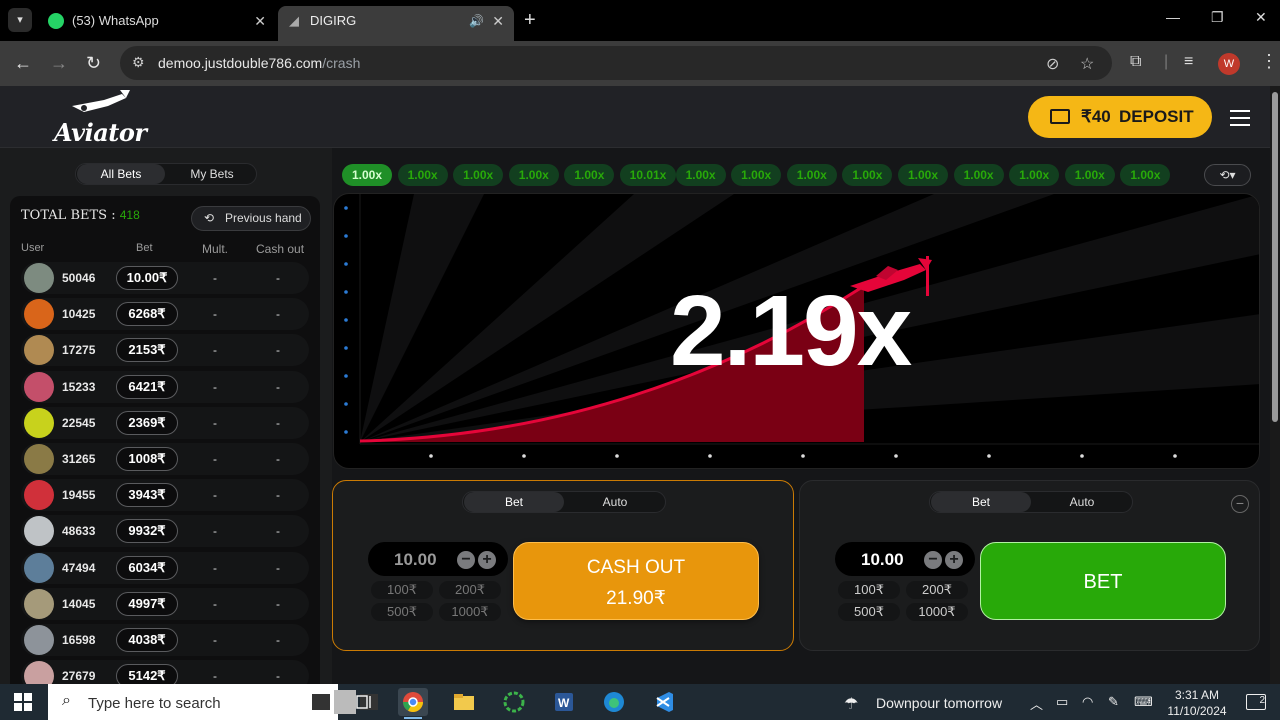  Describe the element at coordinates (1197, 703) in the screenshot. I see `system-clock: 3:31 AM 11/10/2024` at that location.